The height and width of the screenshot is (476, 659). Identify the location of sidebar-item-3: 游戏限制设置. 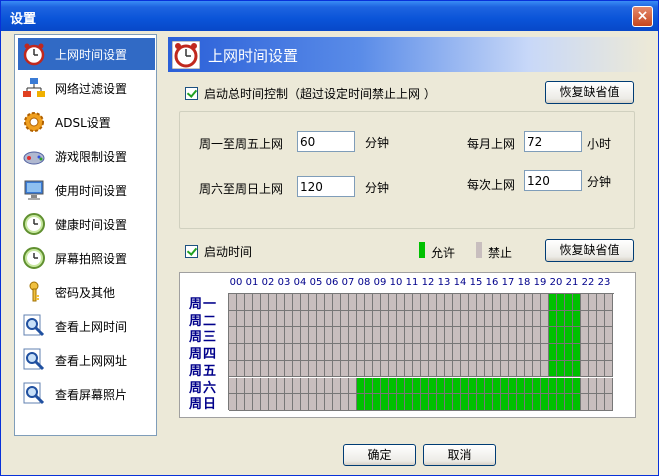
(86, 156).